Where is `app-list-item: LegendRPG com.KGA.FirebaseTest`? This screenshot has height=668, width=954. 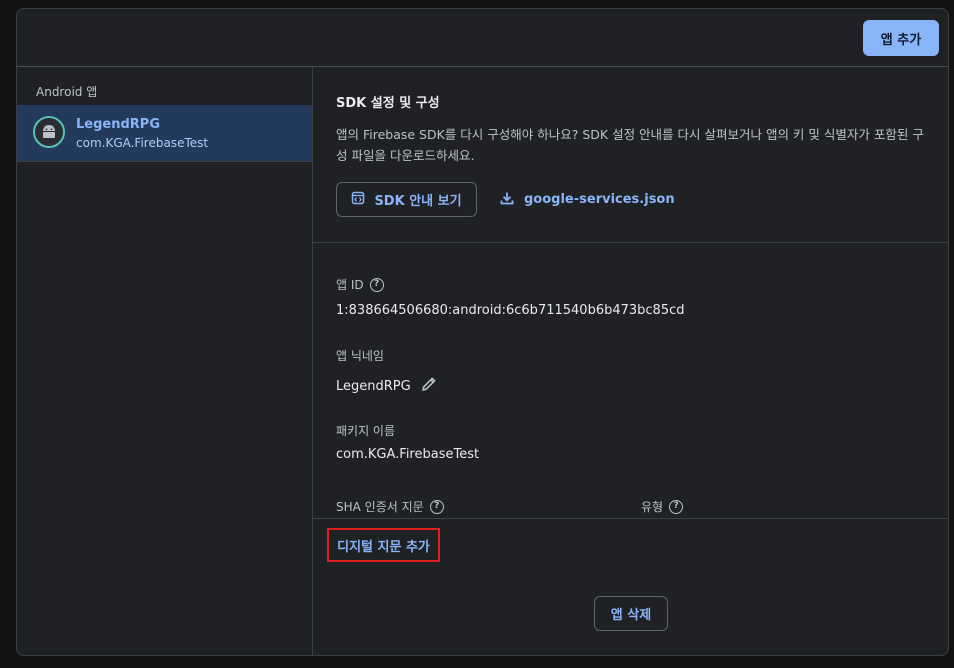
app-list-item: LegendRPG com.KGA.FirebaseTest is located at coordinates (164, 133).